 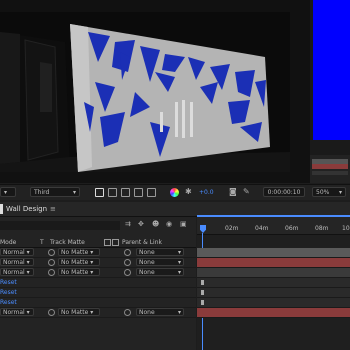 What do you see at coordinates (115, 242) in the screenshot?
I see `link-toggle-icon` at bounding box center [115, 242].